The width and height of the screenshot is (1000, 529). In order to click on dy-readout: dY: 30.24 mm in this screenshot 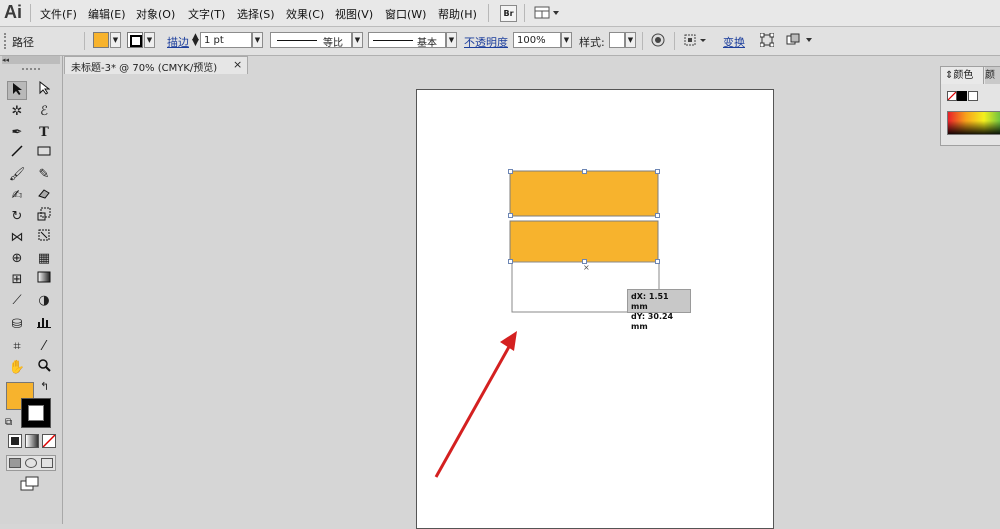, I will do `click(652, 321)`.